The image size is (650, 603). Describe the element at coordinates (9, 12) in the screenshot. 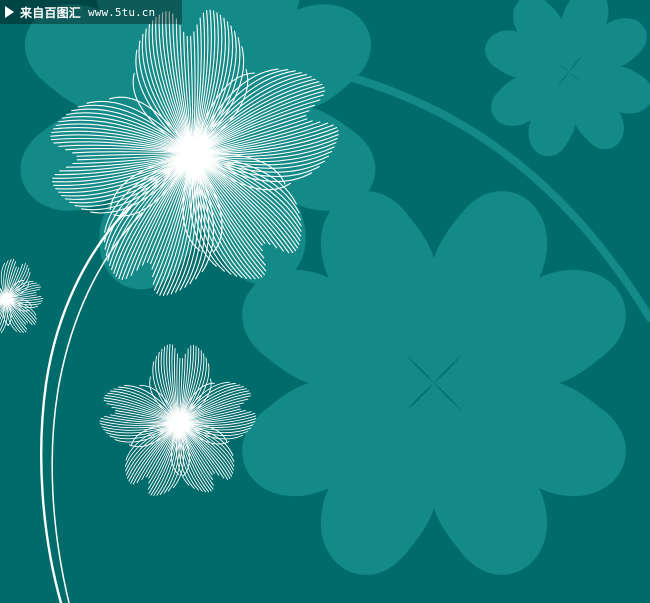

I see `play-triangle-icon` at that location.